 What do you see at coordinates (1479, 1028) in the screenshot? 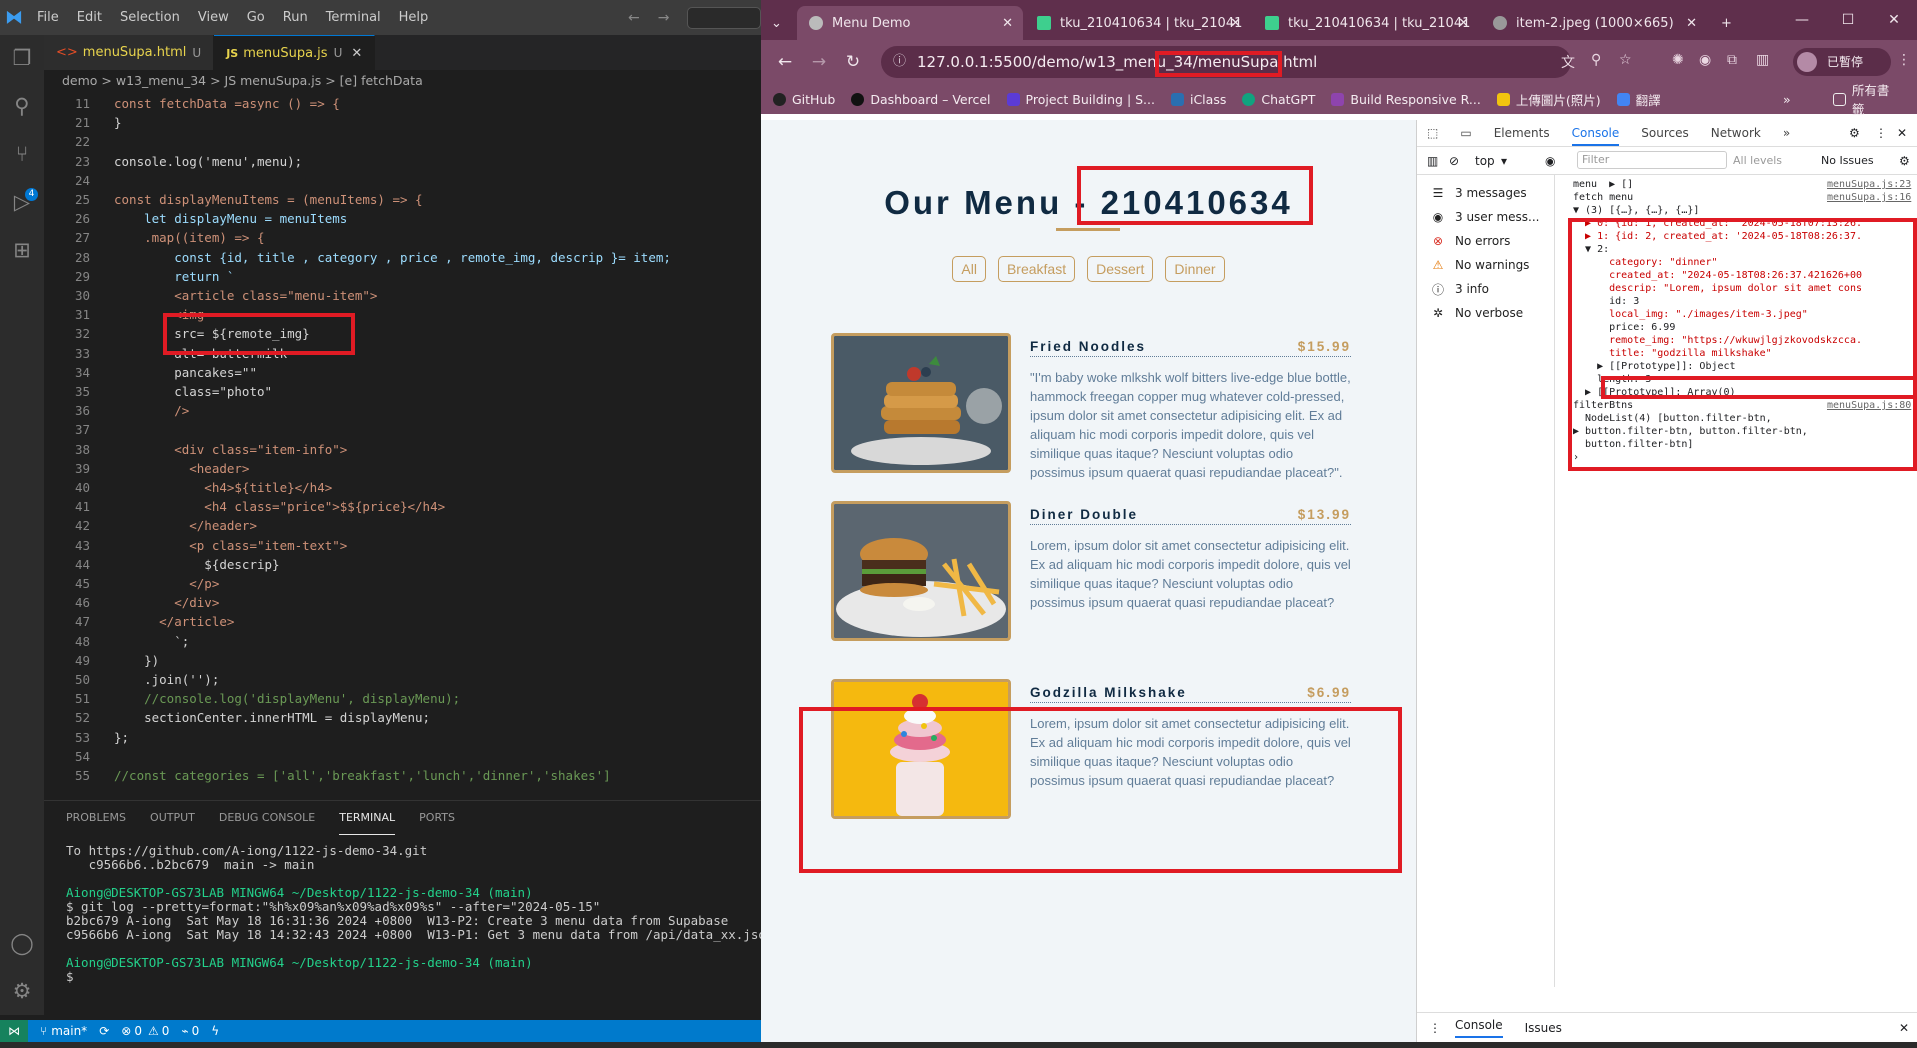
I see `drawer-tab-console: Console` at bounding box center [1479, 1028].